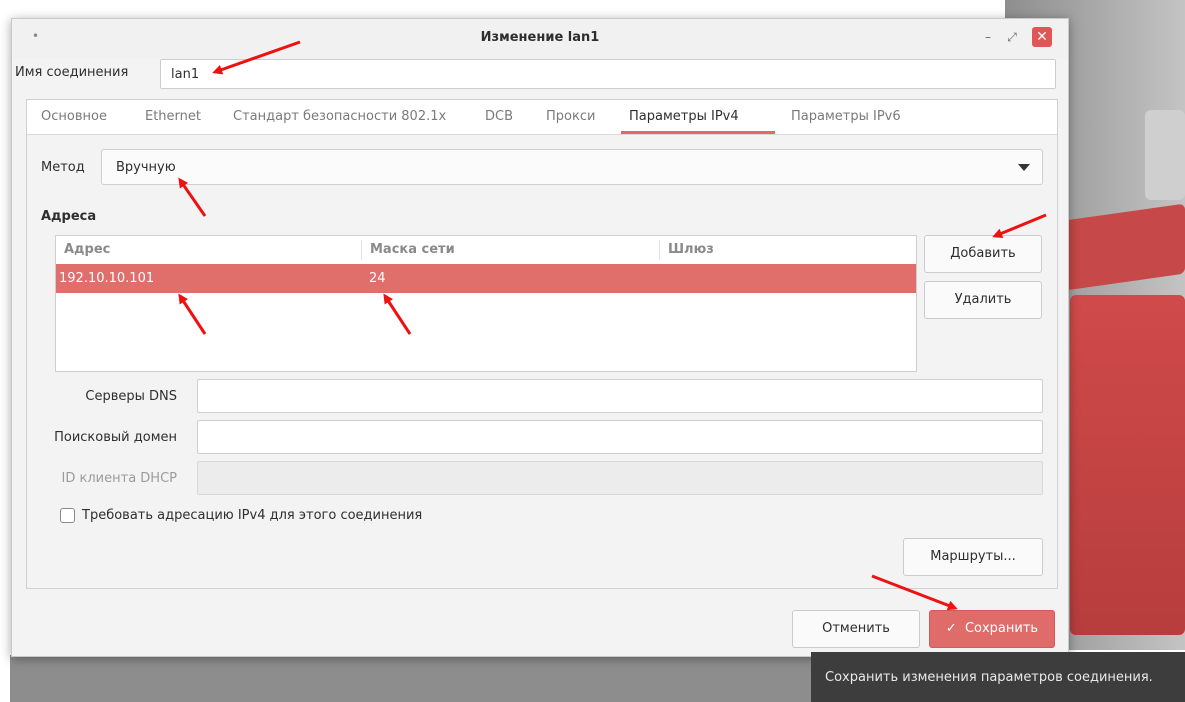 The width and height of the screenshot is (1185, 702). Describe the element at coordinates (173, 116) in the screenshot. I see `tab-ethernet: Ethernet` at that location.